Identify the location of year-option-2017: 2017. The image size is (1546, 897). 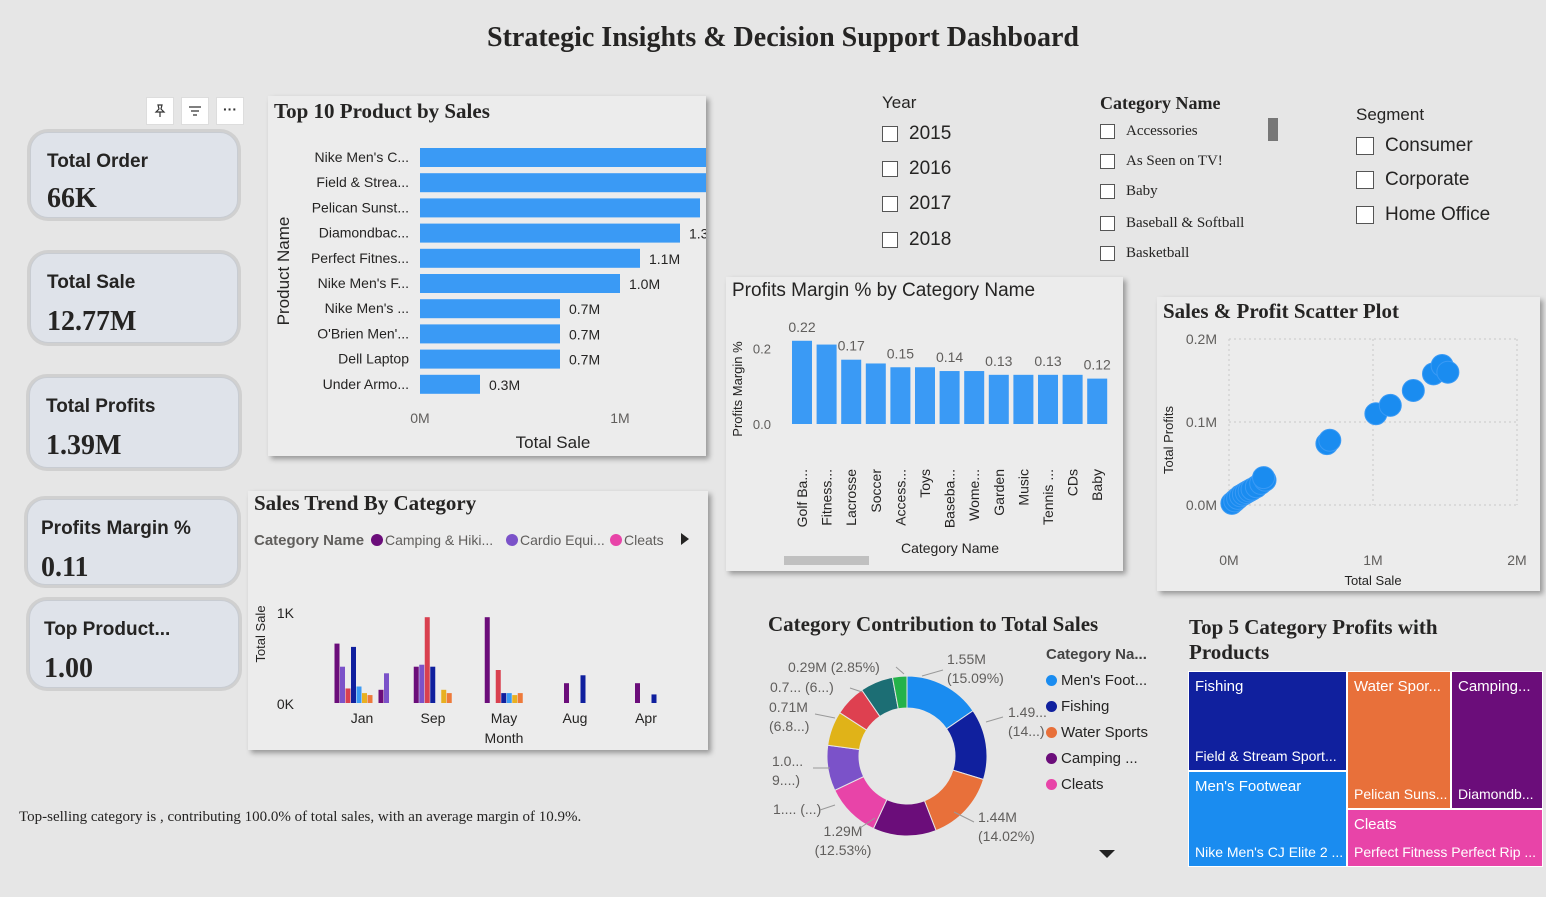
(916, 204).